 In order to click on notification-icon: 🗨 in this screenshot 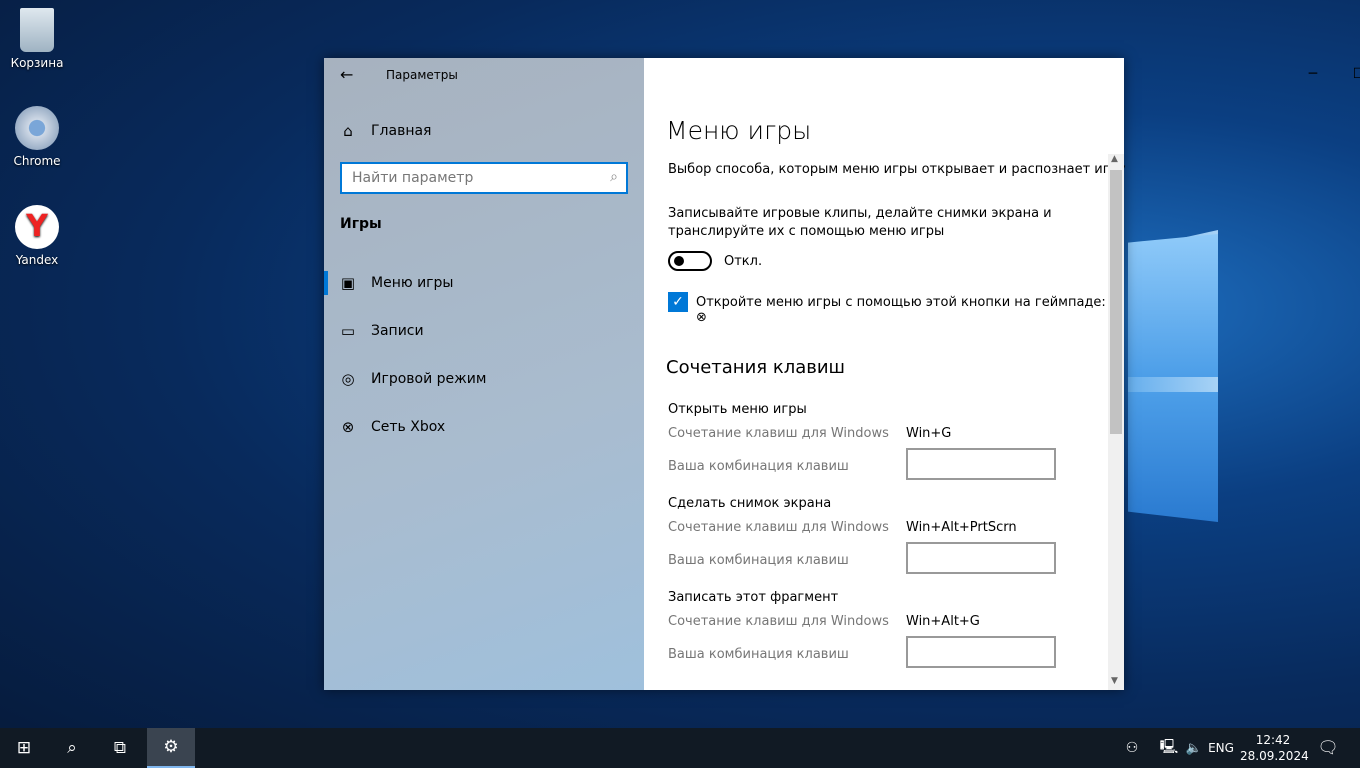, I will do `click(1328, 748)`.